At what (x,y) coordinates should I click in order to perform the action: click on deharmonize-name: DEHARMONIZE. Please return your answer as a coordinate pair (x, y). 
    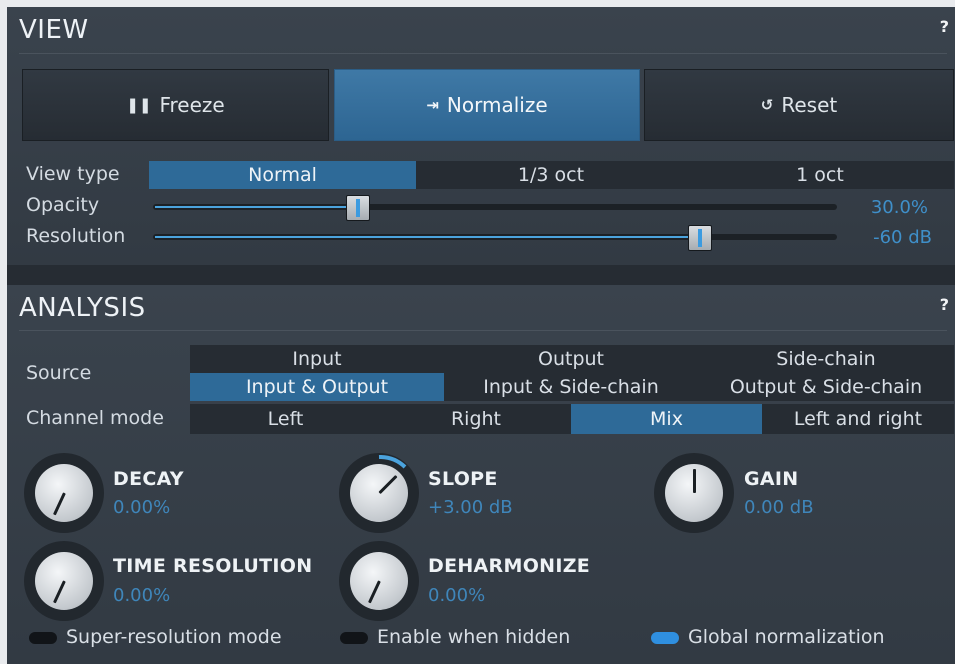
    Looking at the image, I should click on (509, 566).